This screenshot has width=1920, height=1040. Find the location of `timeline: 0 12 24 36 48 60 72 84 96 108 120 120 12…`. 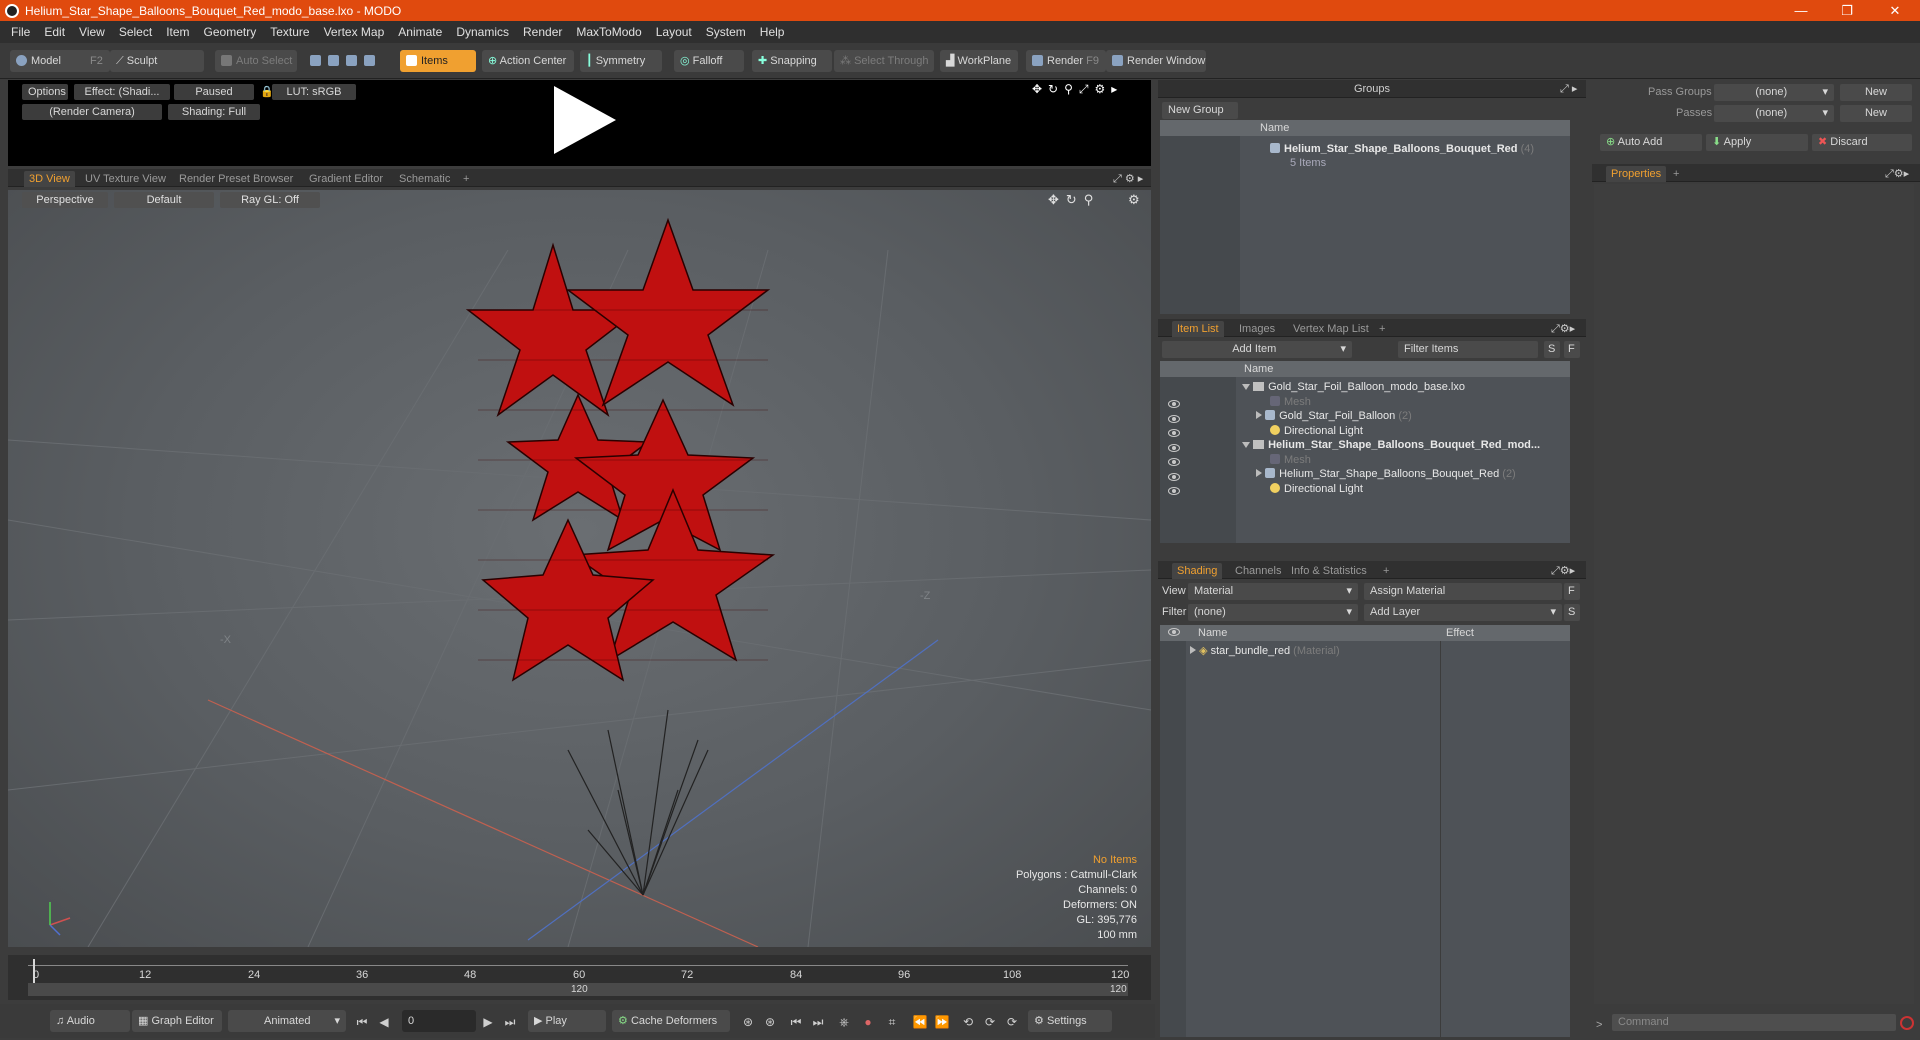

timeline: 0 12 24 36 48 60 72 84 96 108 120 120 12… is located at coordinates (579, 977).